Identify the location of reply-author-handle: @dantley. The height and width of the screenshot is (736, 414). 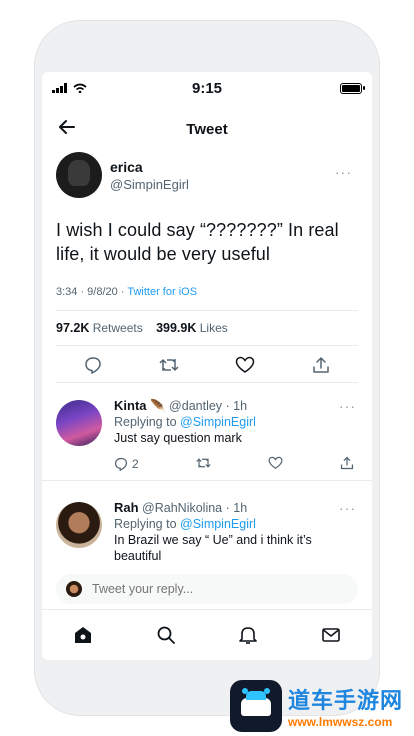
(195, 406).